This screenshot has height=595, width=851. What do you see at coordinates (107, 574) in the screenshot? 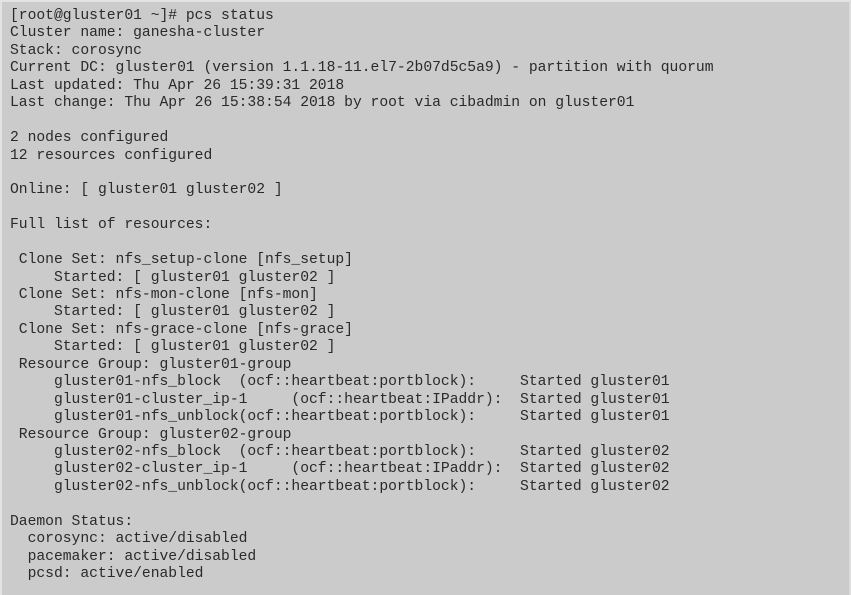
I see `terminal-line: pcsd: active/enabled` at bounding box center [107, 574].